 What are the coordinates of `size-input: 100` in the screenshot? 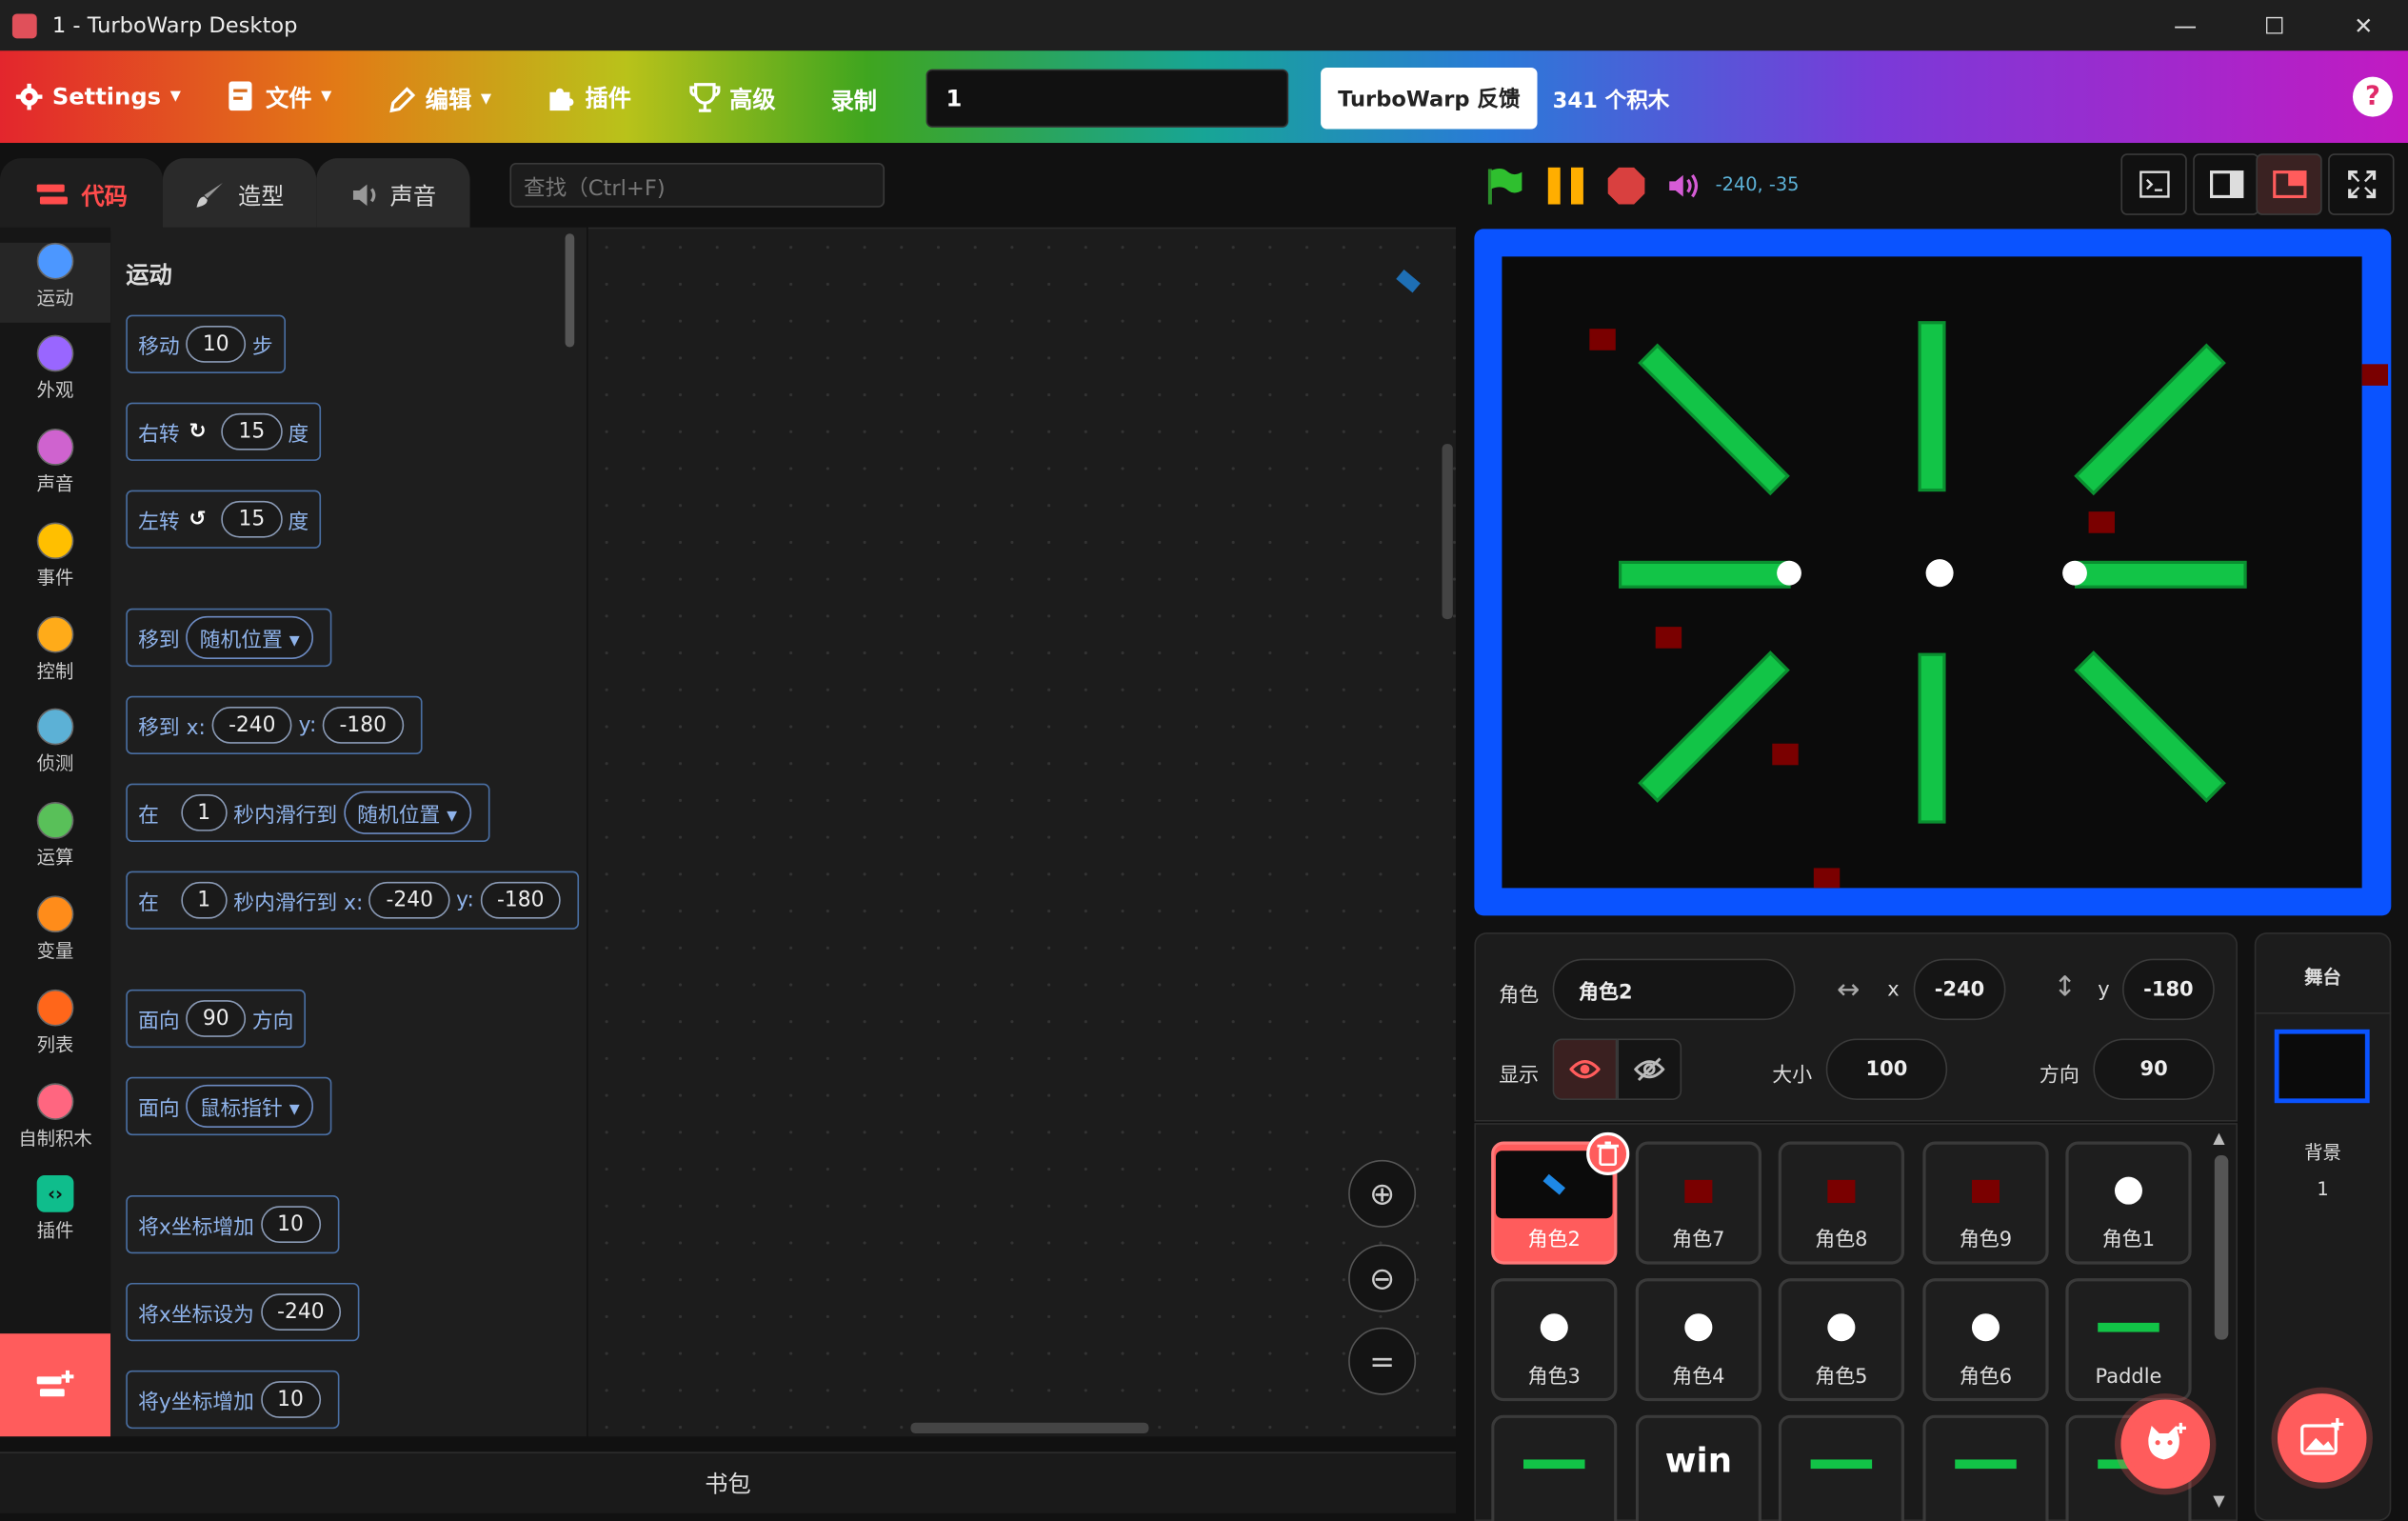 It's located at (1886, 1069).